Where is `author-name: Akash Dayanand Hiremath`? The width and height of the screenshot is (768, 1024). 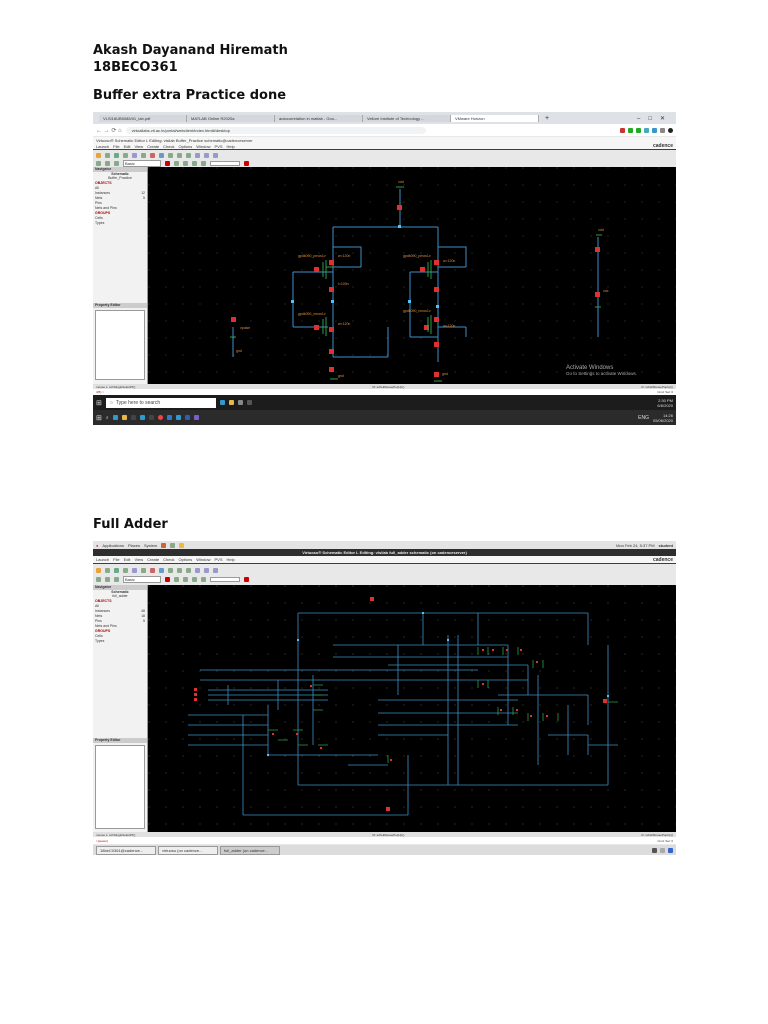
author-name: Akash Dayanand Hiremath is located at coordinates (190, 50).